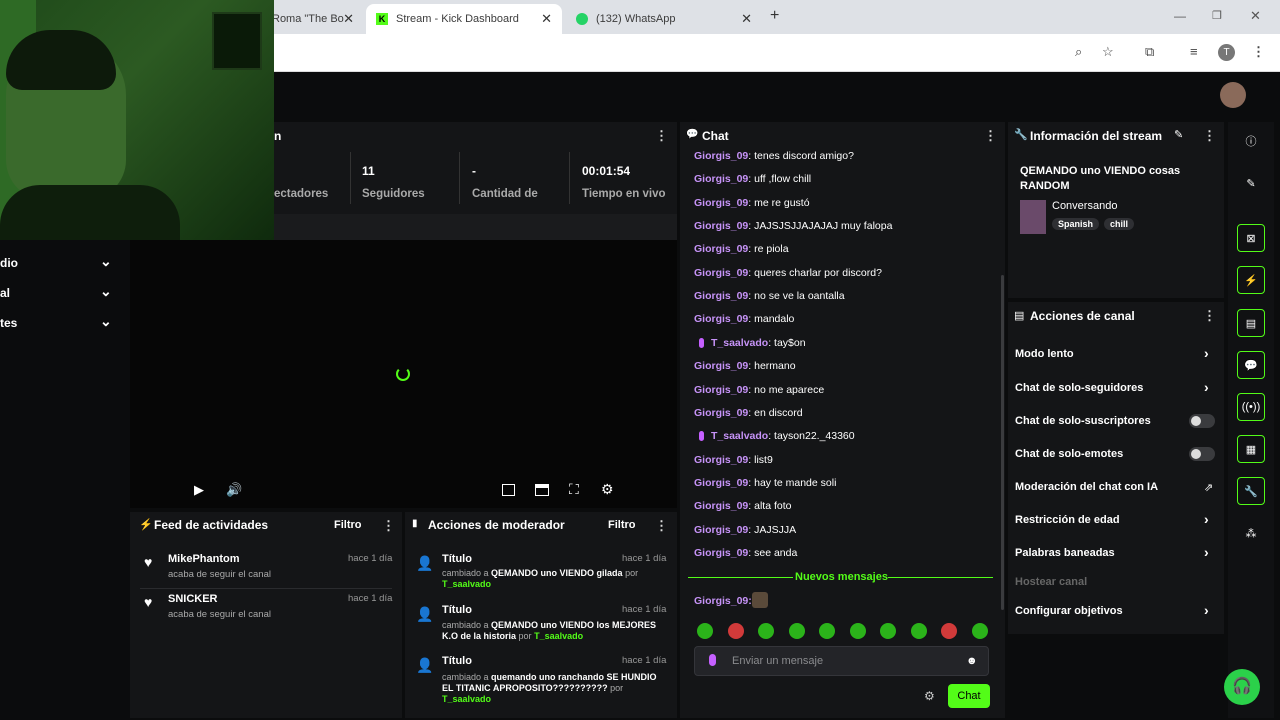 Image resolution: width=1280 pixels, height=720 pixels. Describe the element at coordinates (1044, 354) in the screenshot. I see `slow-mode-row: Modo lento` at that location.